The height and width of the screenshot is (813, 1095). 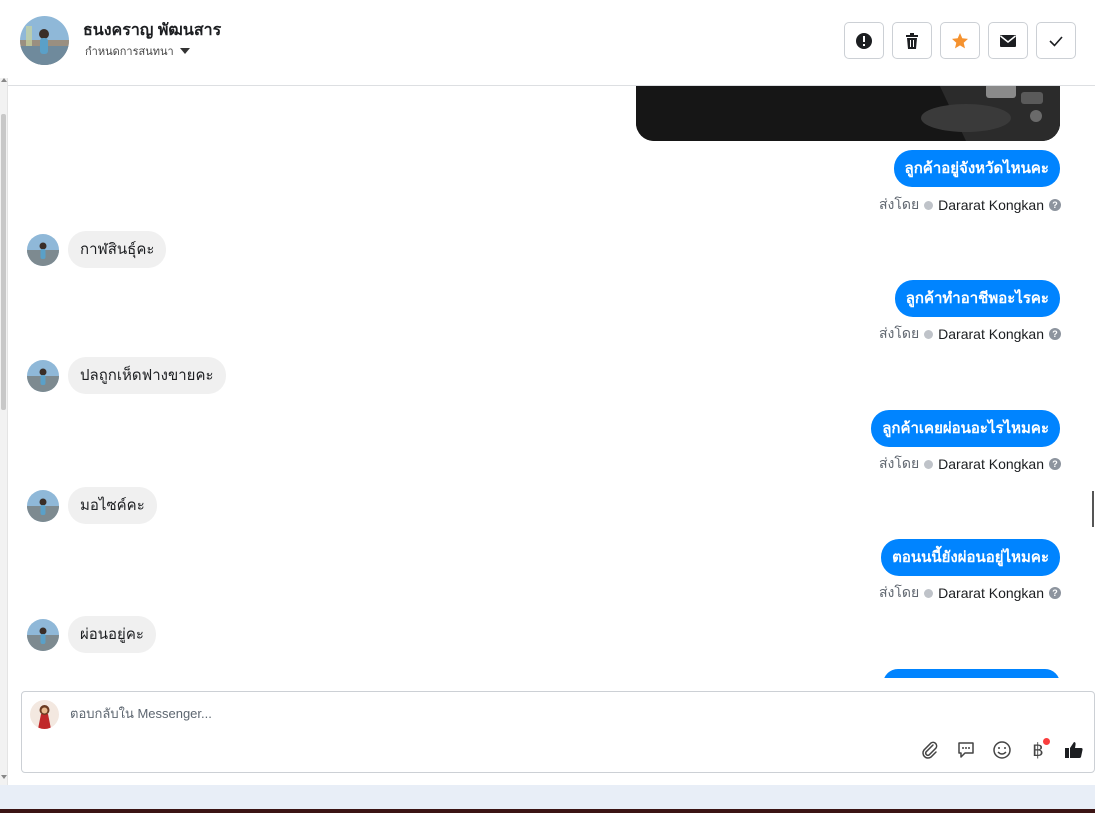 I want to click on incoming-message-row: กาฬสินธุ์คะ, so click(x=97, y=249).